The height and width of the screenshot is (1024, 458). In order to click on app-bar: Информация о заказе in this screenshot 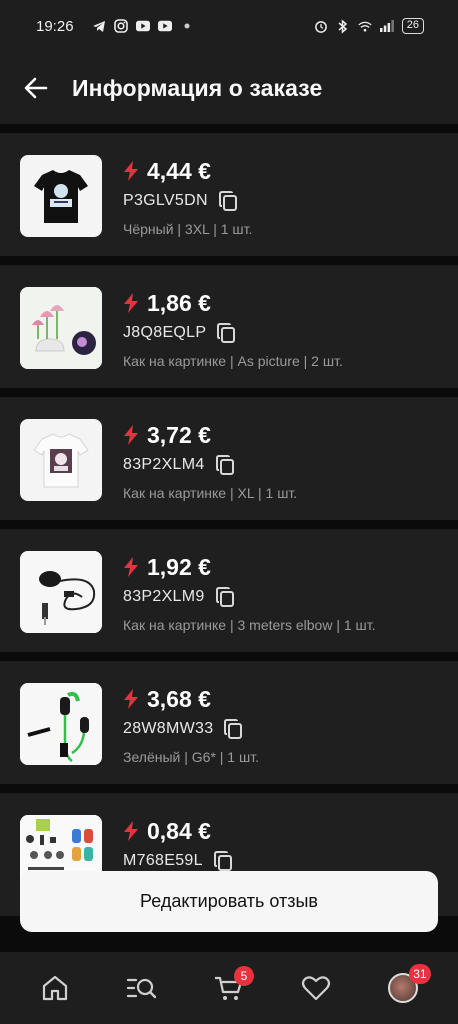, I will do `click(229, 88)`.